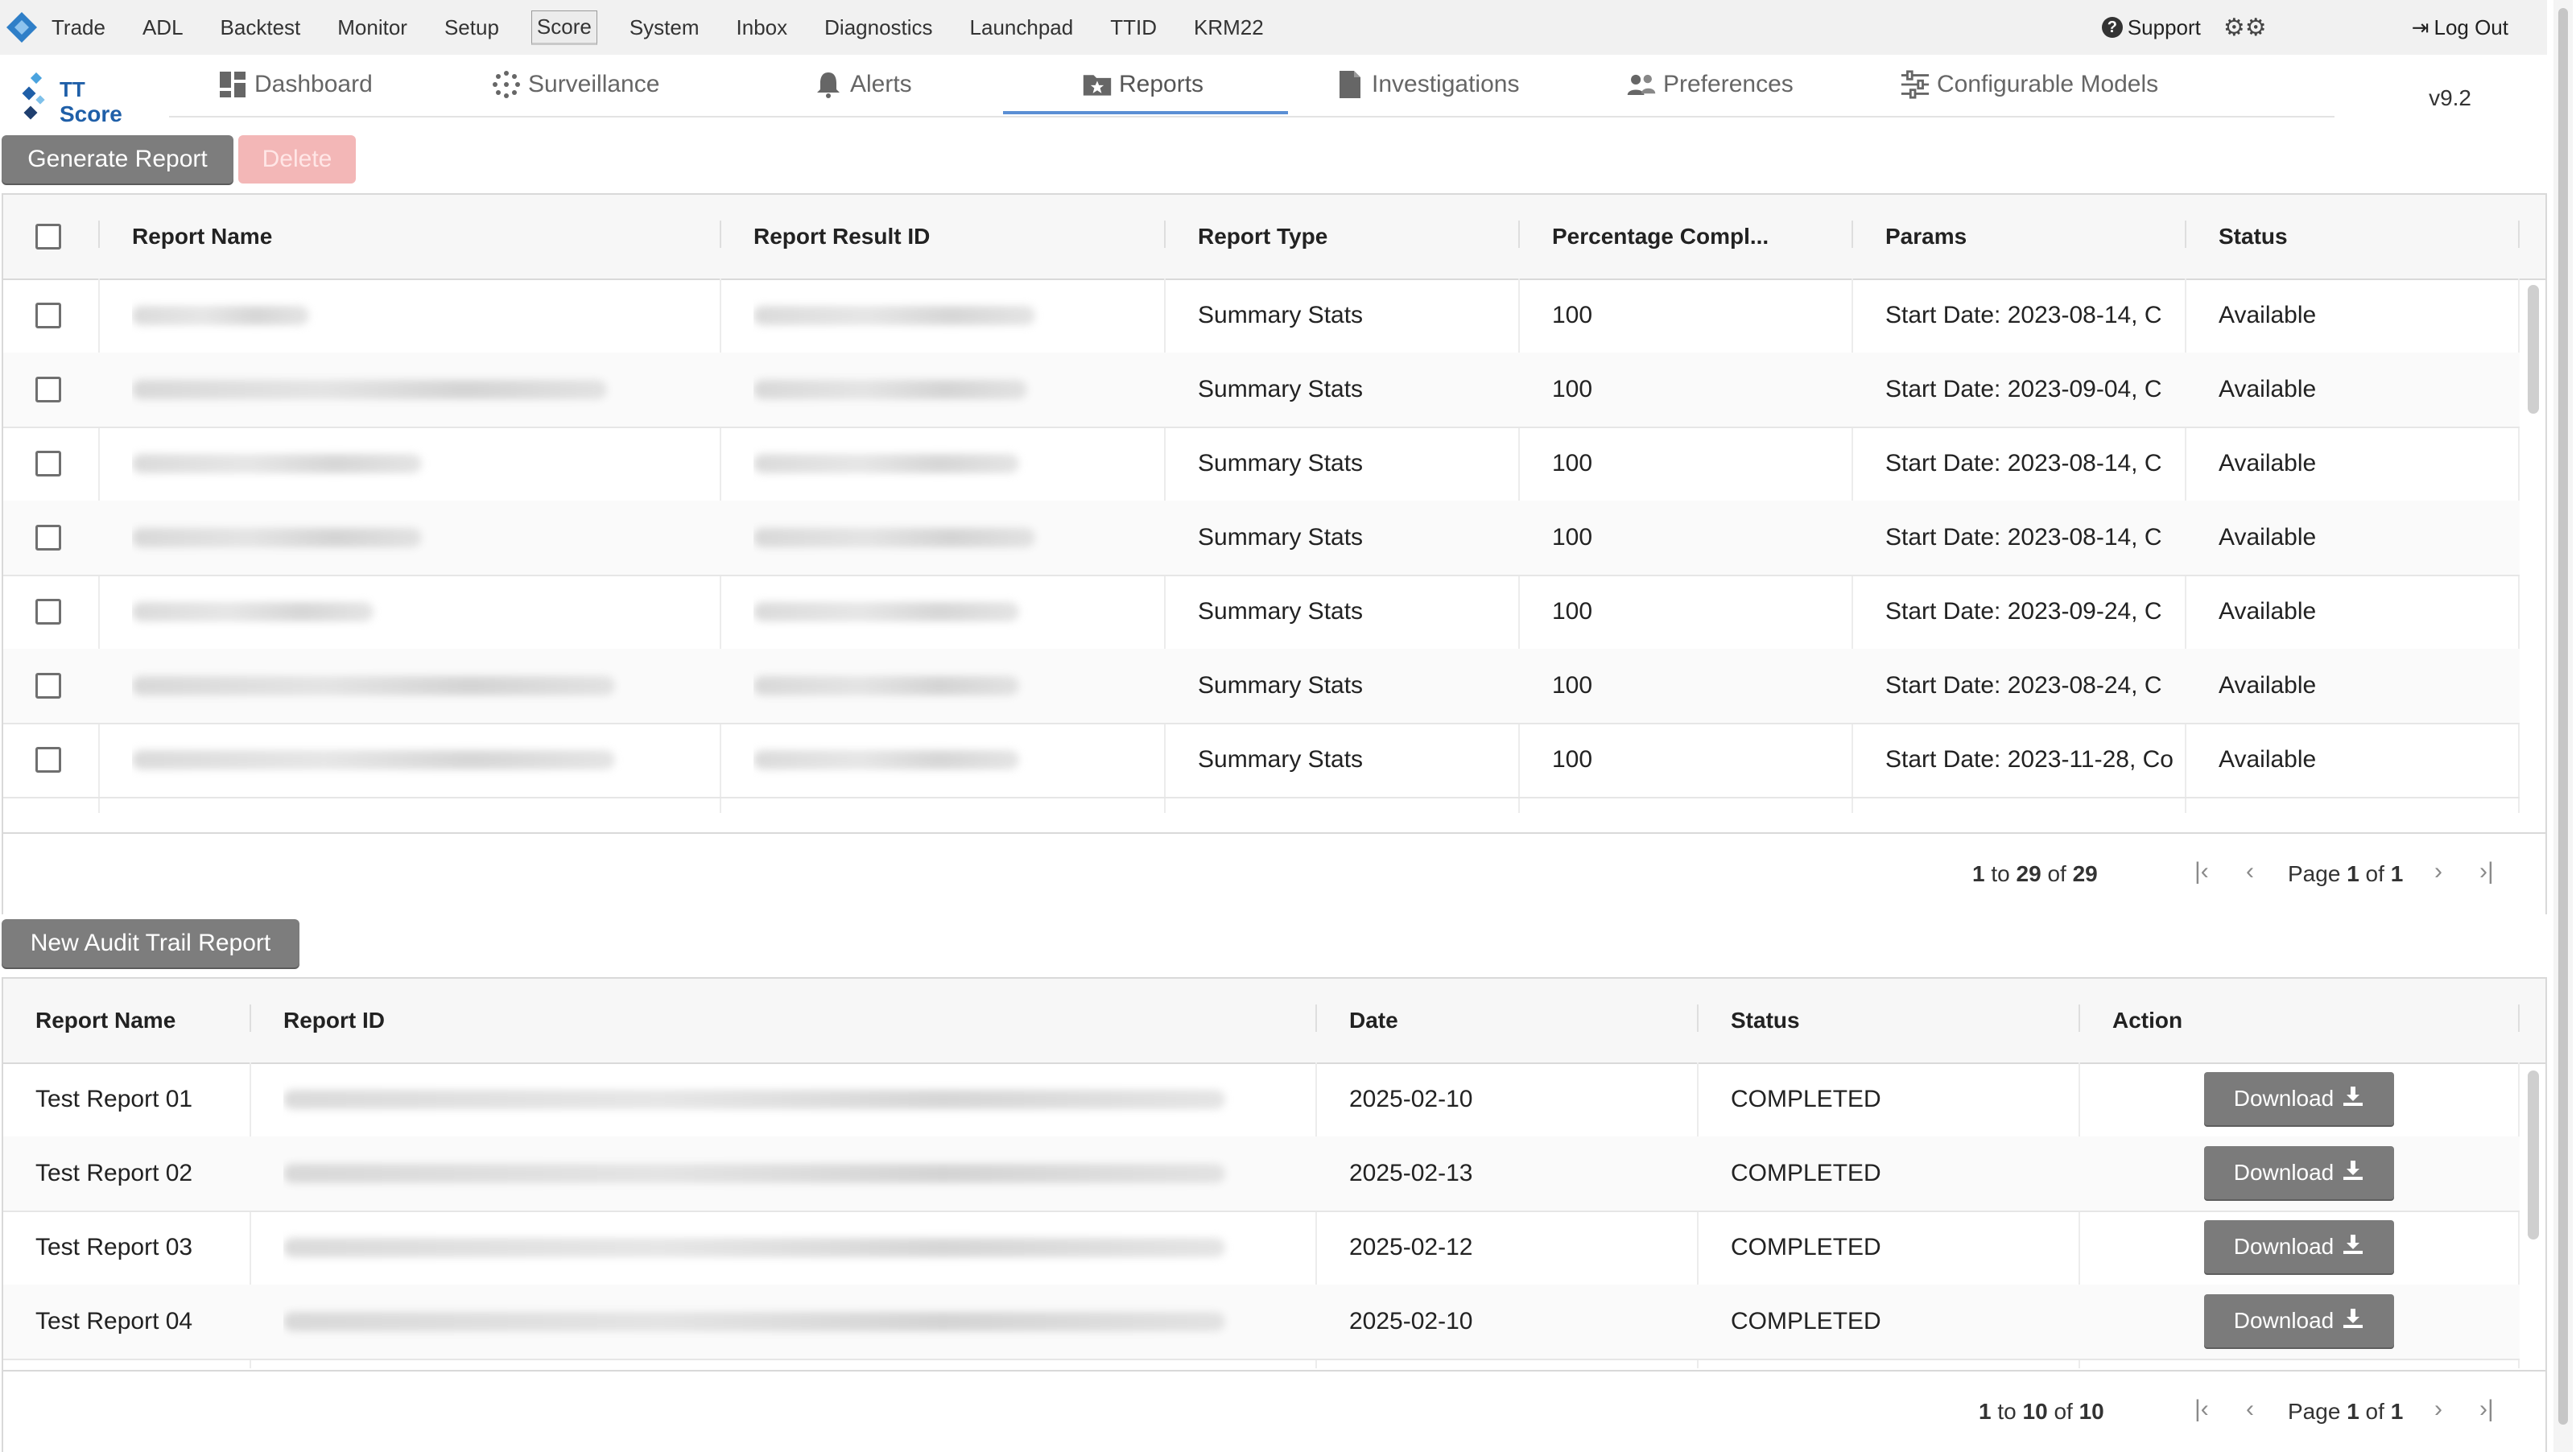  I want to click on download-label: Download, so click(2283, 1172).